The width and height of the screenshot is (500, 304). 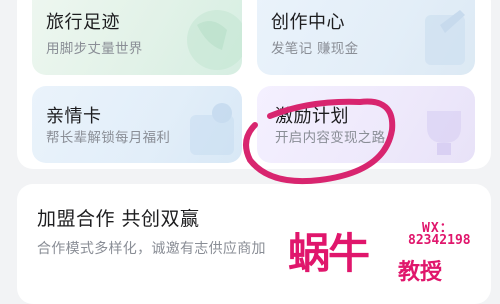 What do you see at coordinates (439, 240) in the screenshot?
I see `watermark-wx-number: 82342198` at bounding box center [439, 240].